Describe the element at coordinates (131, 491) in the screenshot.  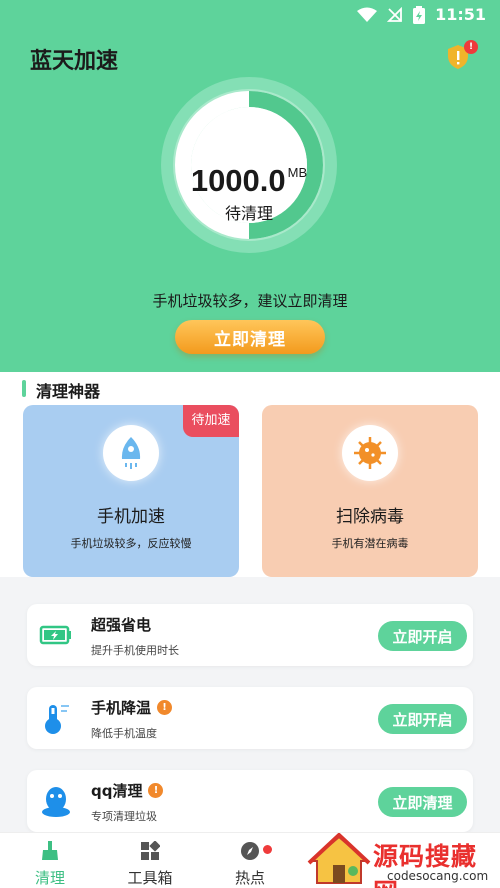
I see `phone-boost-card: 待加速 手机加速 手机垃圾较多，反应较慢` at that location.